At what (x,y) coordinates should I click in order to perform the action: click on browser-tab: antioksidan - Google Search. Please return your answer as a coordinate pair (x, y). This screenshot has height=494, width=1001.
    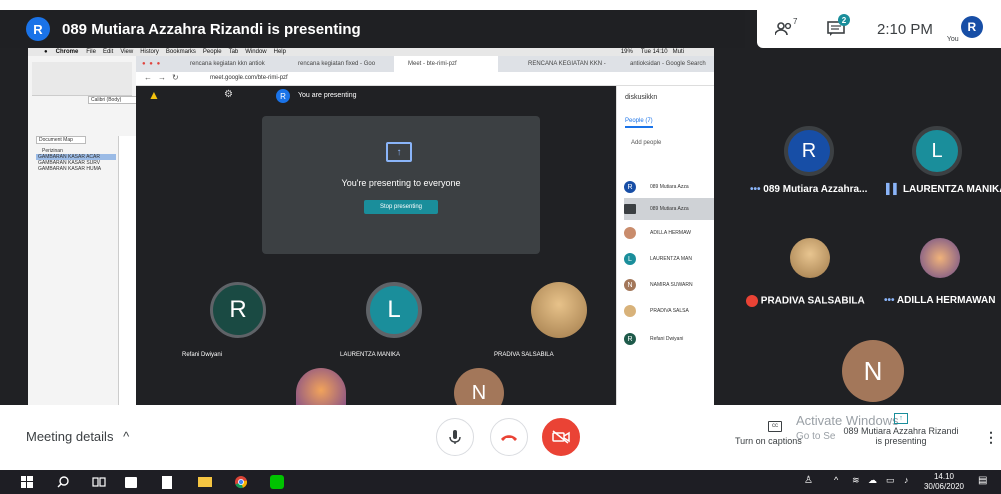
    Looking at the image, I should click on (665, 64).